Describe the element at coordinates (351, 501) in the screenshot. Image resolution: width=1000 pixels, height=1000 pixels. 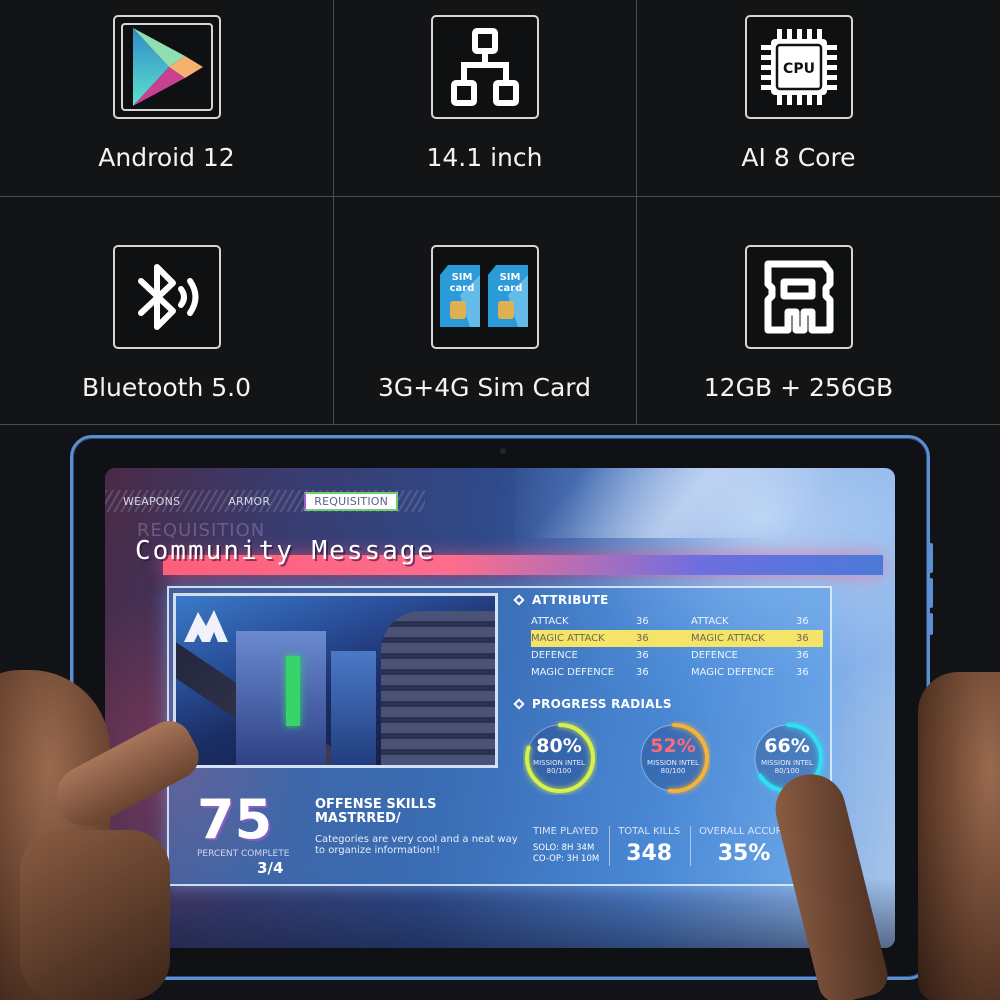
I see `tab-requisition: REQUISITION` at that location.